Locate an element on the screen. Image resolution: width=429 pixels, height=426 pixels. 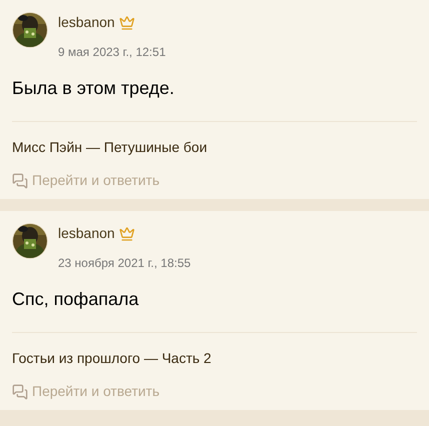
post-date: 9 мая 2023 г., 12:51 is located at coordinates (112, 52).